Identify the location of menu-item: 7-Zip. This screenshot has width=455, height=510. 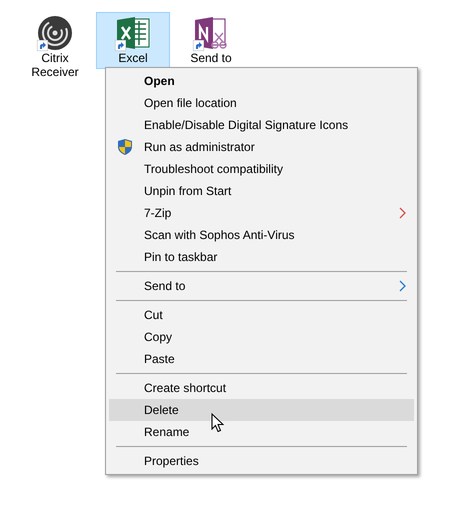
(261, 213).